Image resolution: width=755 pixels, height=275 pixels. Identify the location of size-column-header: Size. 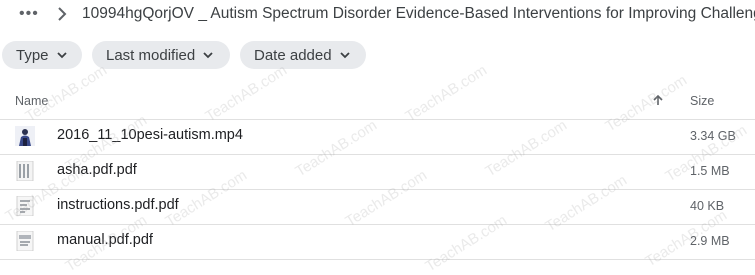
(702, 101).